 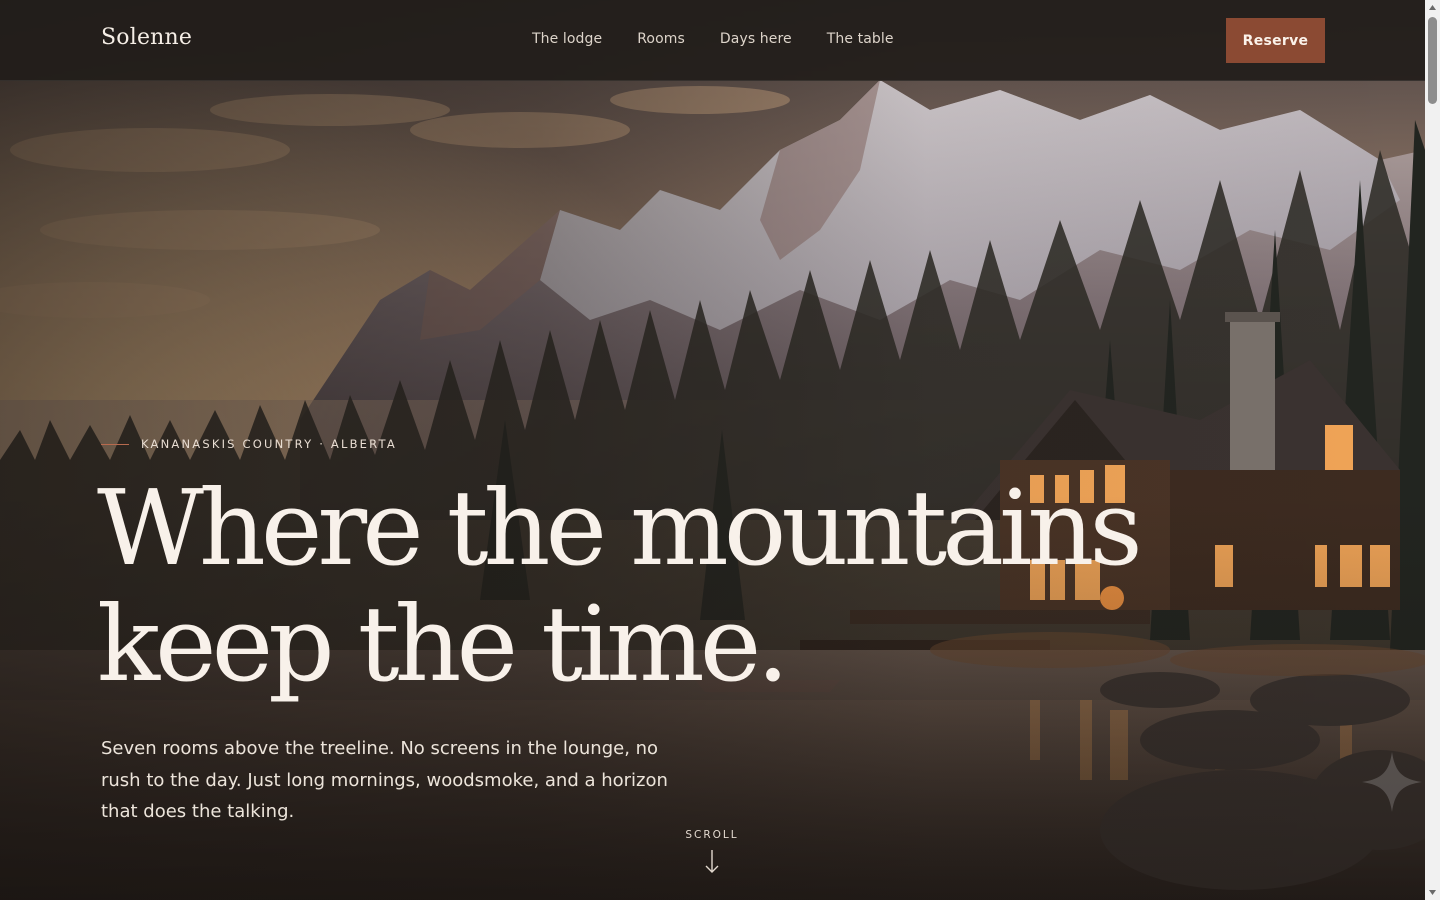 I want to click on scroll-up-icon, so click(x=1432, y=7).